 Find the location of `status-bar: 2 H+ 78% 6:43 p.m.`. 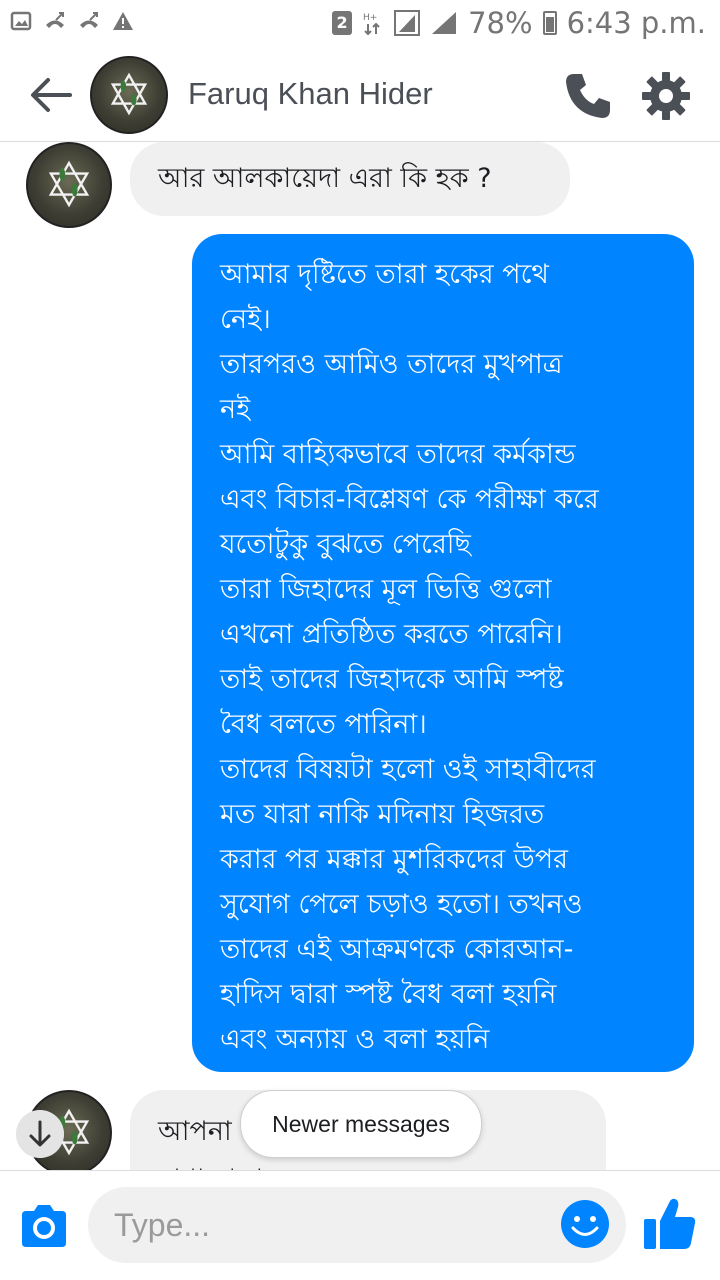

status-bar: 2 H+ 78% 6:43 p.m. is located at coordinates (360, 25).